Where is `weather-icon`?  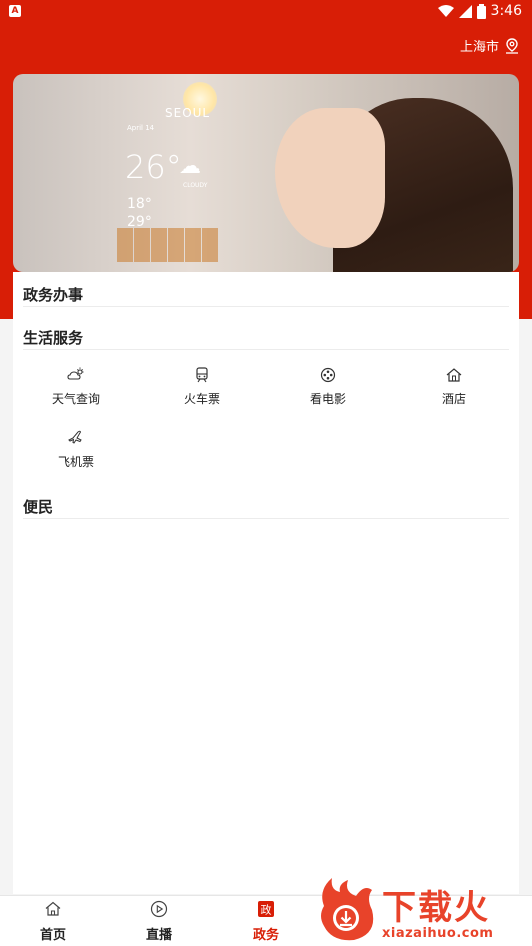 weather-icon is located at coordinates (75, 373).